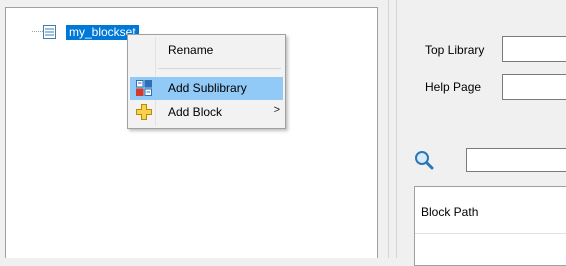 The height and width of the screenshot is (266, 566). I want to click on submenu-arrow-icon: >, so click(276, 110).